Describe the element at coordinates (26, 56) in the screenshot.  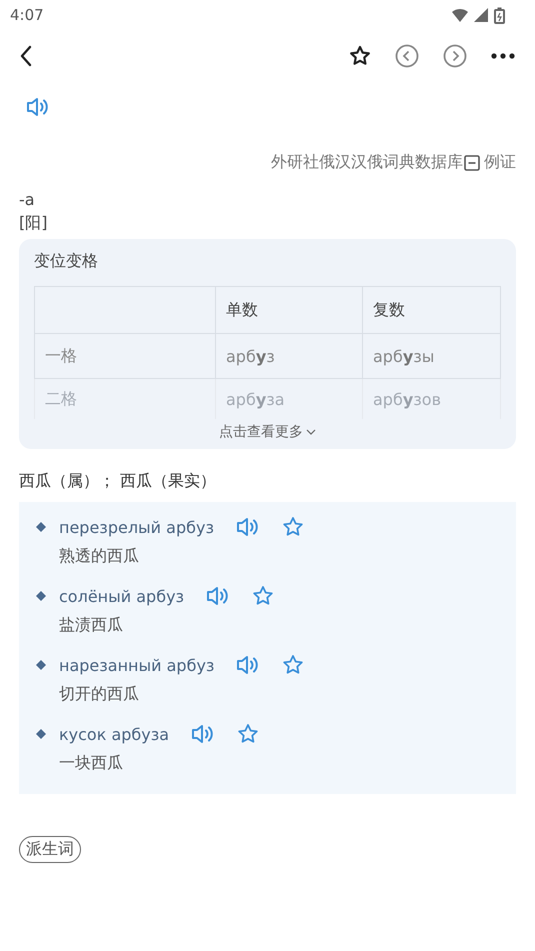
I see `back-icon` at that location.